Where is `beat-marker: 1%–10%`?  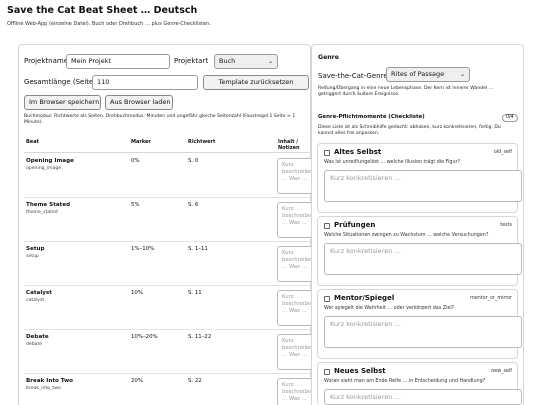 beat-marker: 1%–10% is located at coordinates (143, 249).